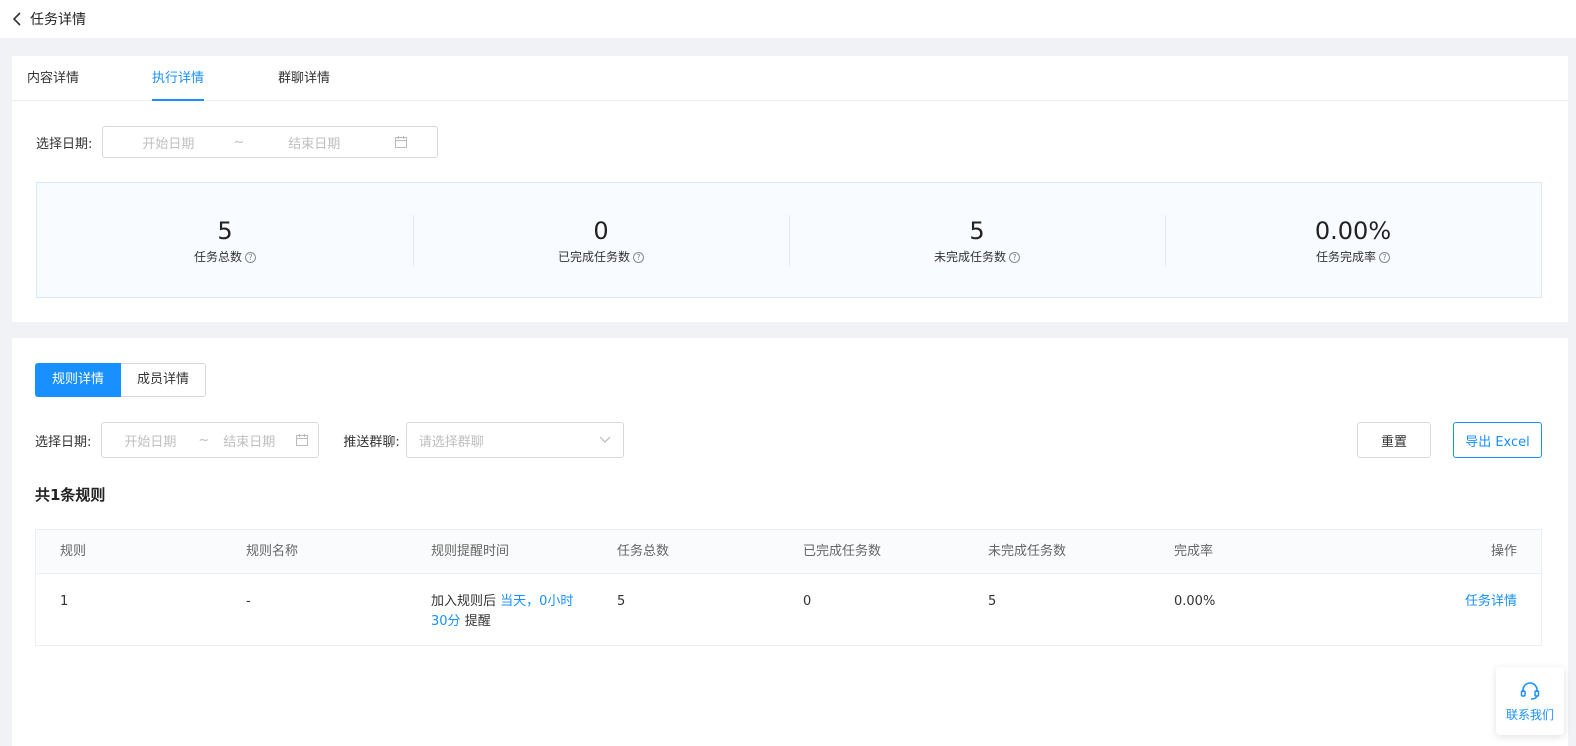 The width and height of the screenshot is (1576, 746). What do you see at coordinates (1194, 551) in the screenshot?
I see `column-header: 完成率` at bounding box center [1194, 551].